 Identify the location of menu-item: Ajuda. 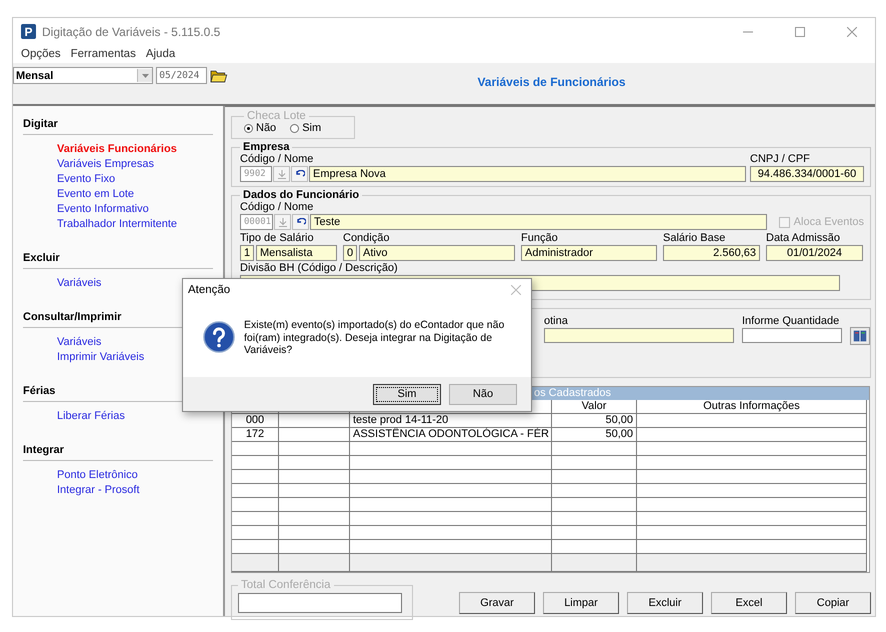
(161, 54).